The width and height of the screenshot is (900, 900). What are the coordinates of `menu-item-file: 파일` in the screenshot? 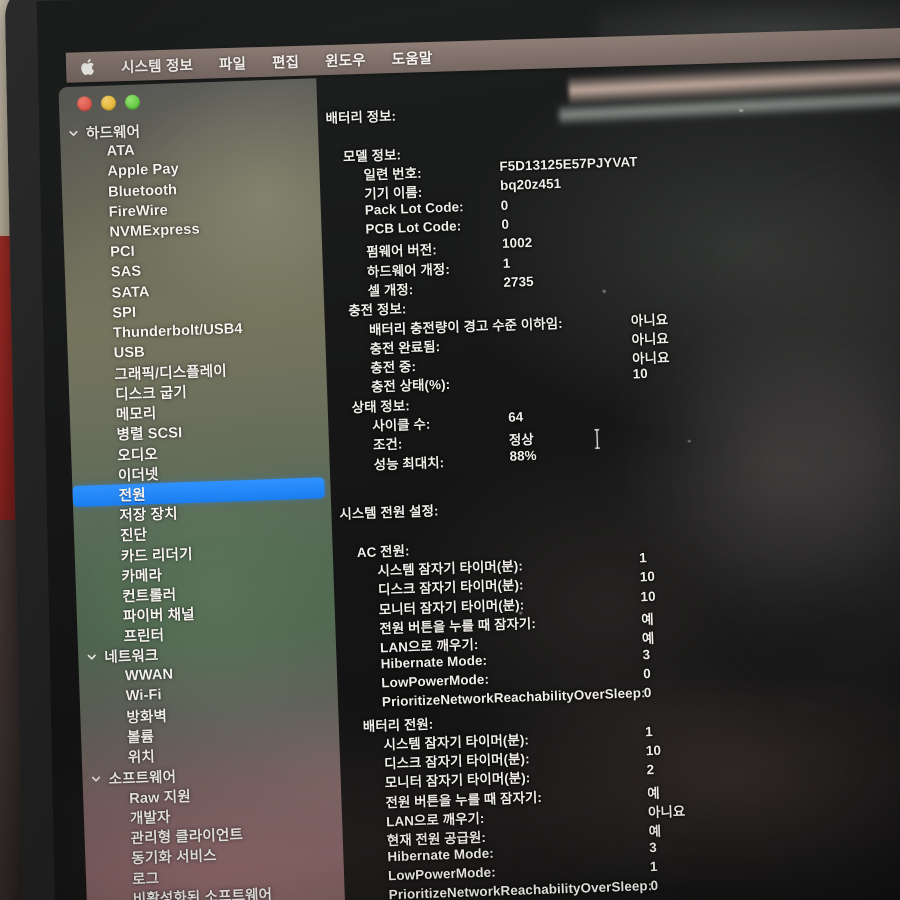 It's located at (233, 63).